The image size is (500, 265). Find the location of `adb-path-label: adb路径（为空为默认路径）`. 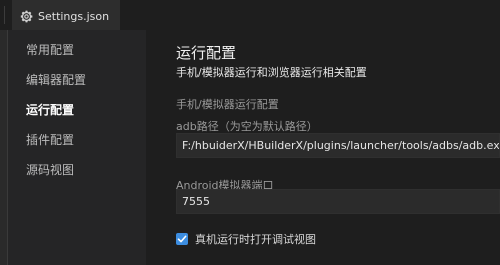

adb-path-label: adb路径（为空为默认路径） is located at coordinates (247, 126).